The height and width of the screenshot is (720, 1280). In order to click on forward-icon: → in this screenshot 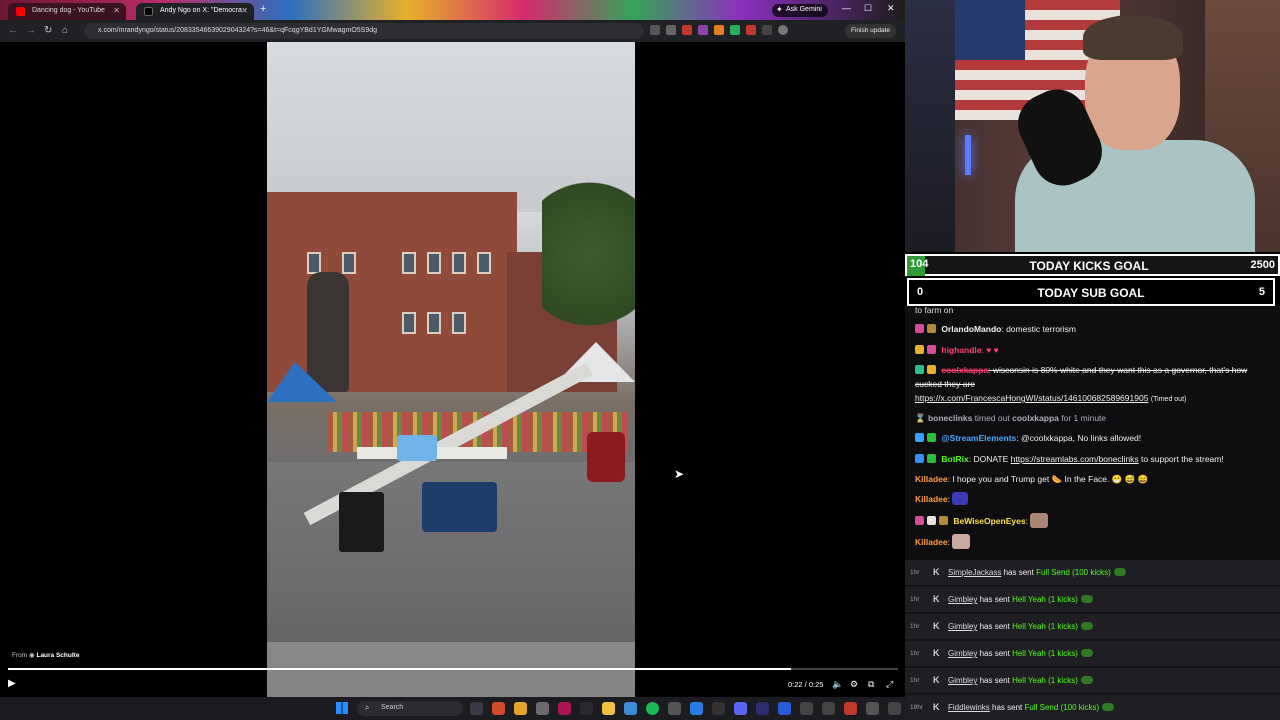, I will do `click(31, 30)`.